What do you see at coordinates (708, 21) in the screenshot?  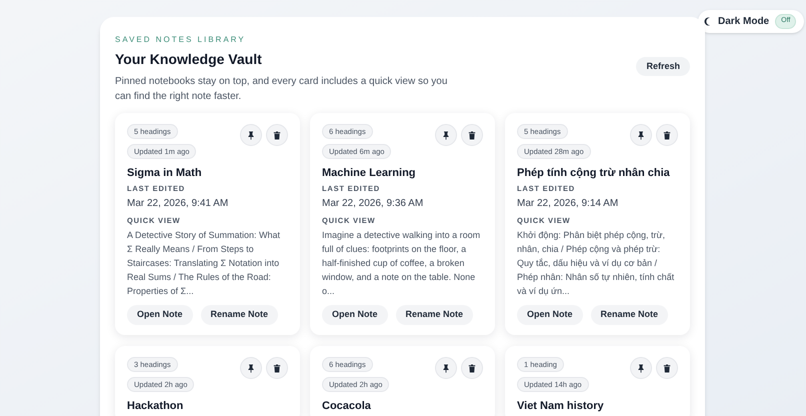 I see `moon-icon` at bounding box center [708, 21].